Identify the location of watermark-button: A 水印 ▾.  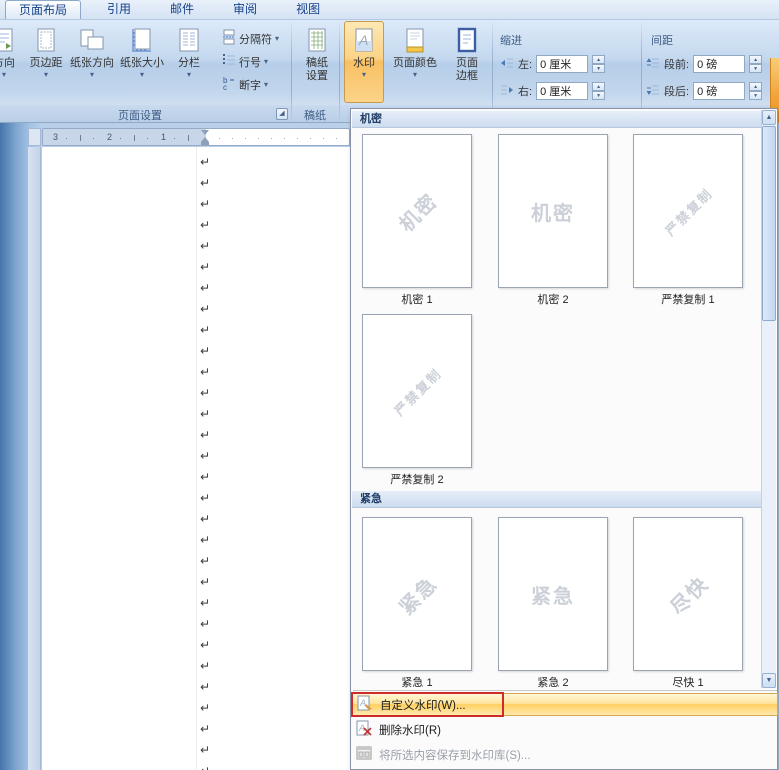
(364, 62).